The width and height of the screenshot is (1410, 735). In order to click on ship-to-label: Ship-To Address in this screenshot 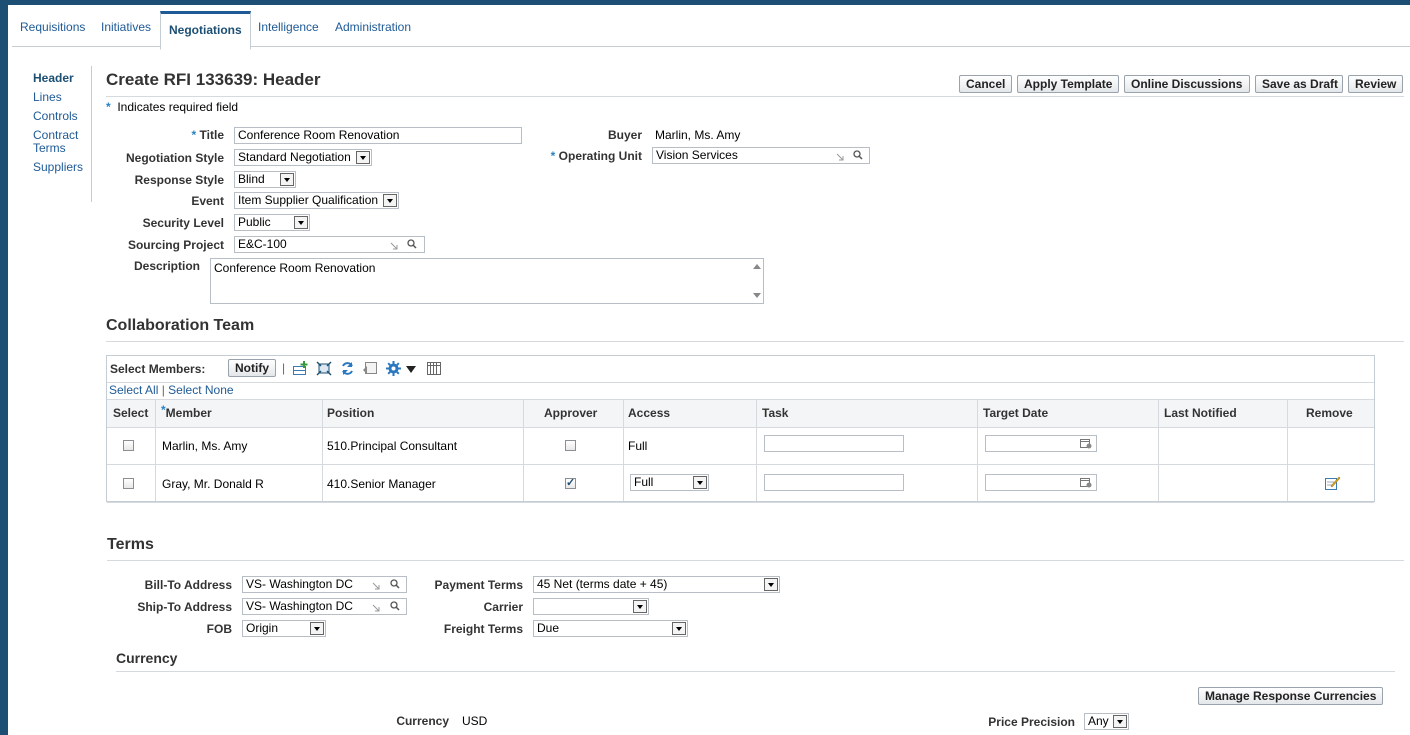, I will do `click(184, 607)`.